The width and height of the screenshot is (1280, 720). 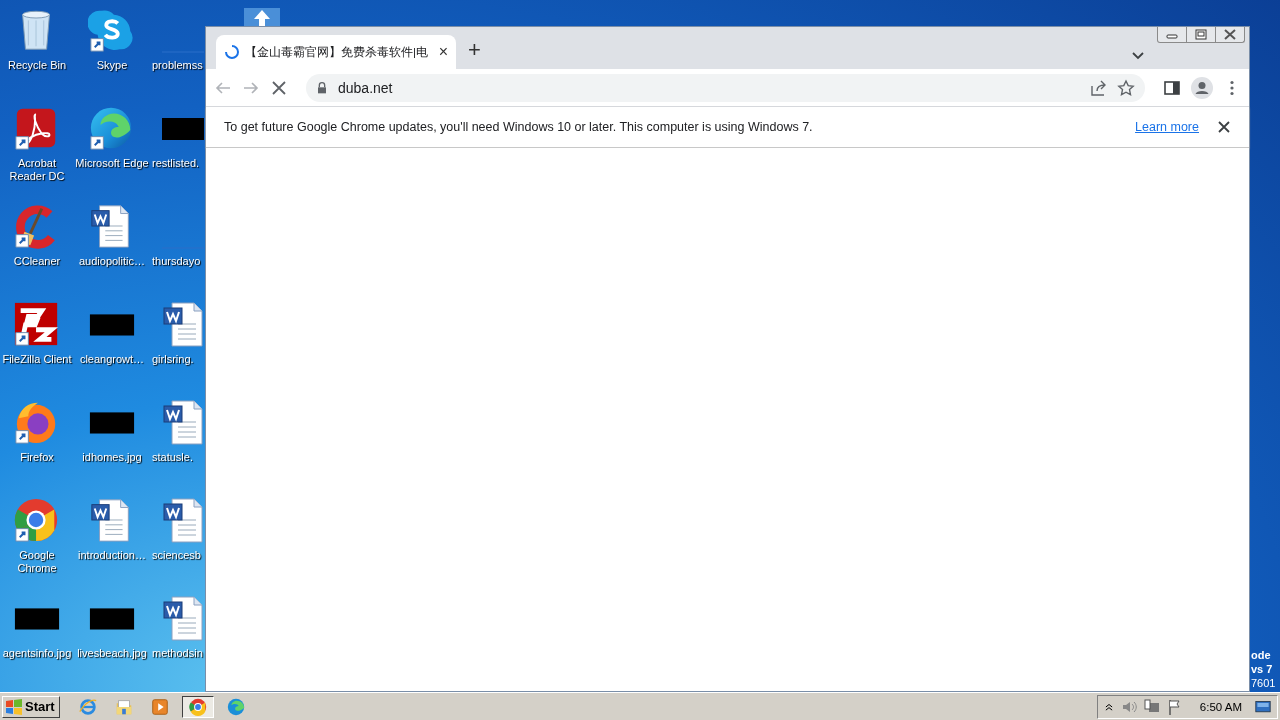 I want to click on filezilla-icon, so click(x=37, y=324).